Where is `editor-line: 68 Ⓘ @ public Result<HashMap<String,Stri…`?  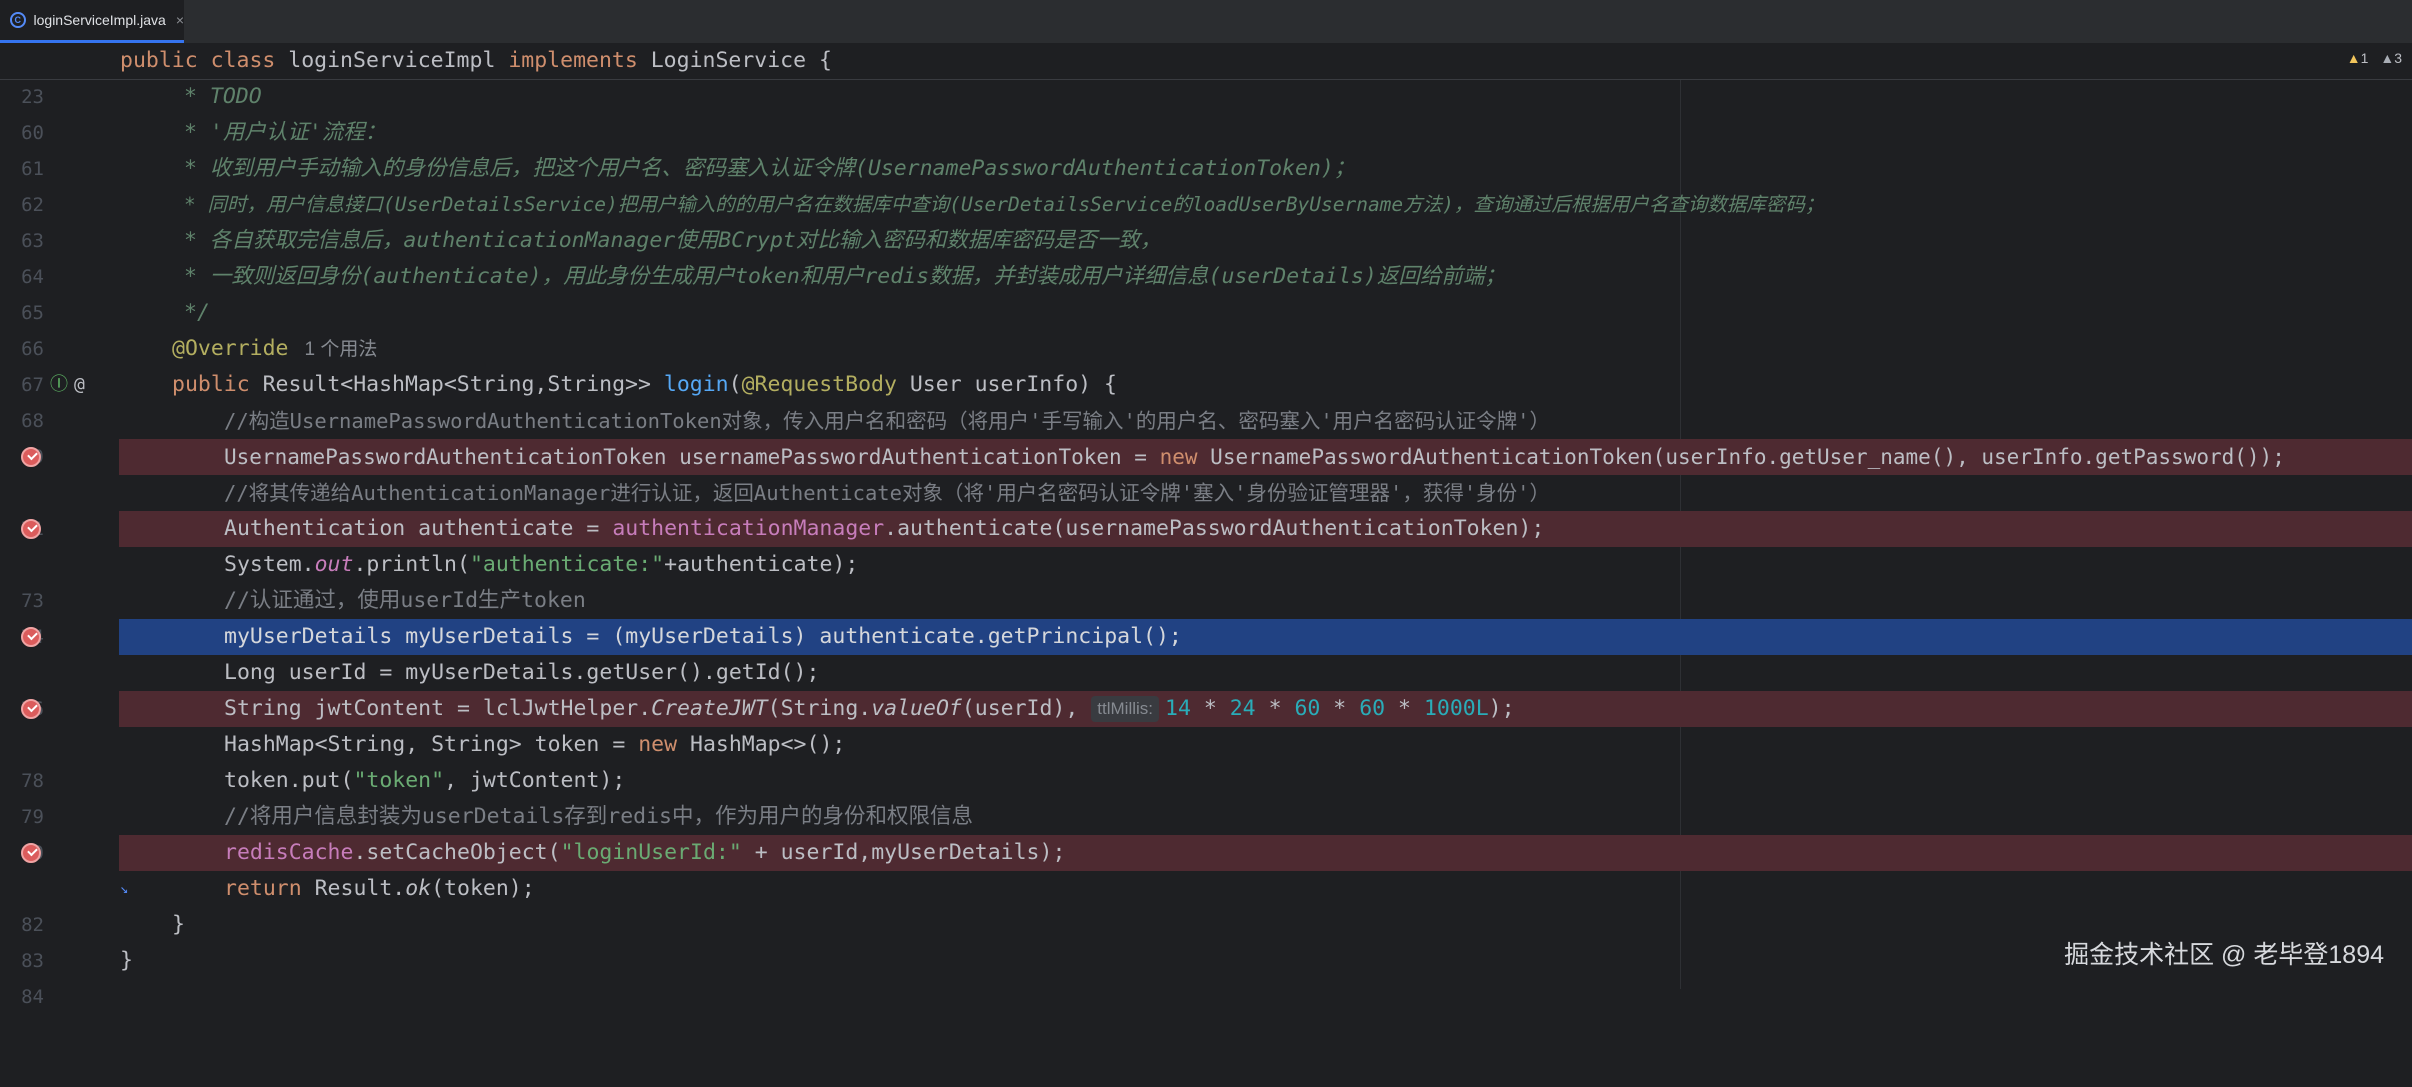 editor-line: 68 Ⓘ @ public Result<HashMap<String,Stri… is located at coordinates (1206, 399).